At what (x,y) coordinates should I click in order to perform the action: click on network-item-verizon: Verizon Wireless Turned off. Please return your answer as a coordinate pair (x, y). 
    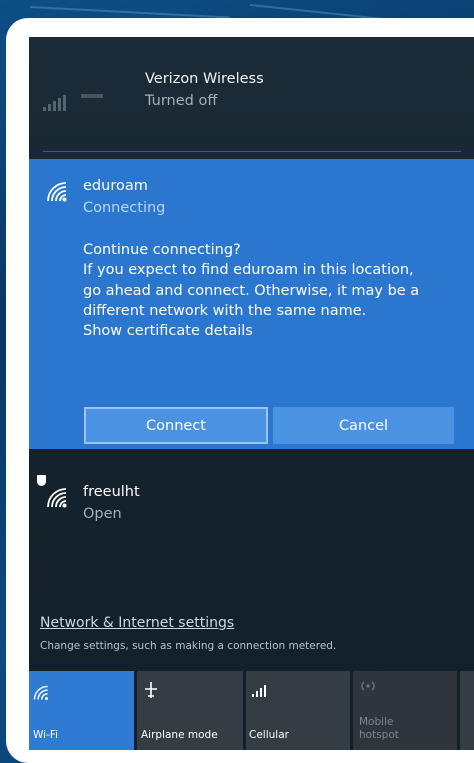
    Looking at the image, I should click on (251, 94).